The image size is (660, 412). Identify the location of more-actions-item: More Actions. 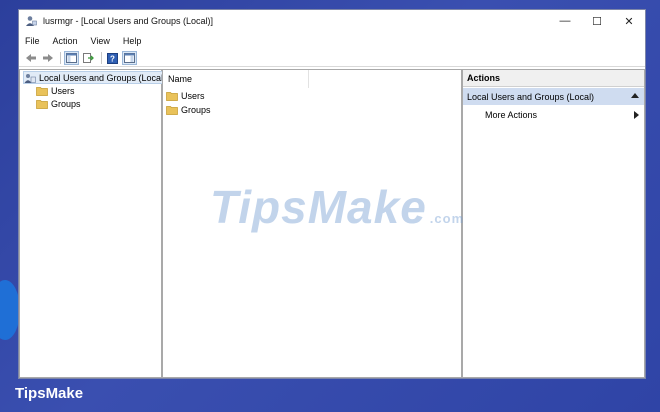
(553, 114).